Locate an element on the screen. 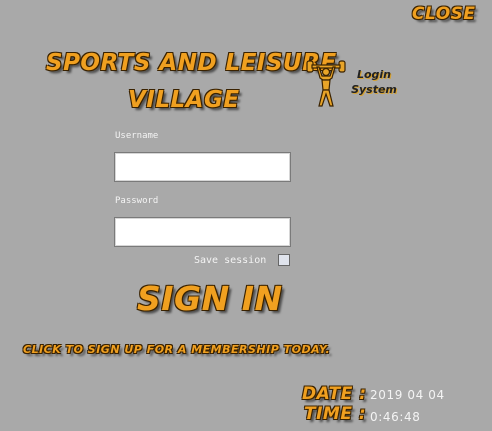 This screenshot has width=492, height=431. date-label: DATE : is located at coordinates (334, 394).